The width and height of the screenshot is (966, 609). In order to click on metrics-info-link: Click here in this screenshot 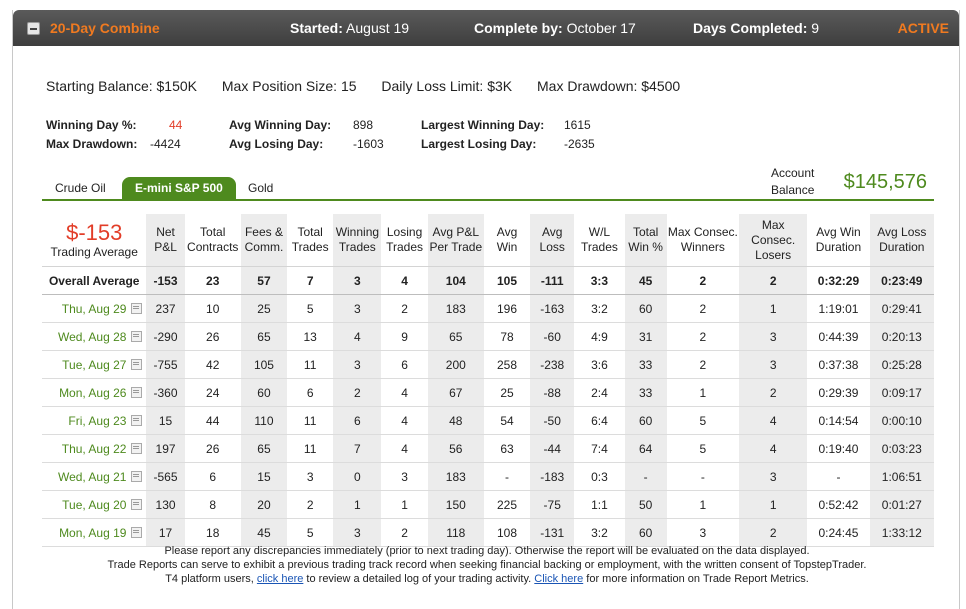, I will do `click(558, 579)`.